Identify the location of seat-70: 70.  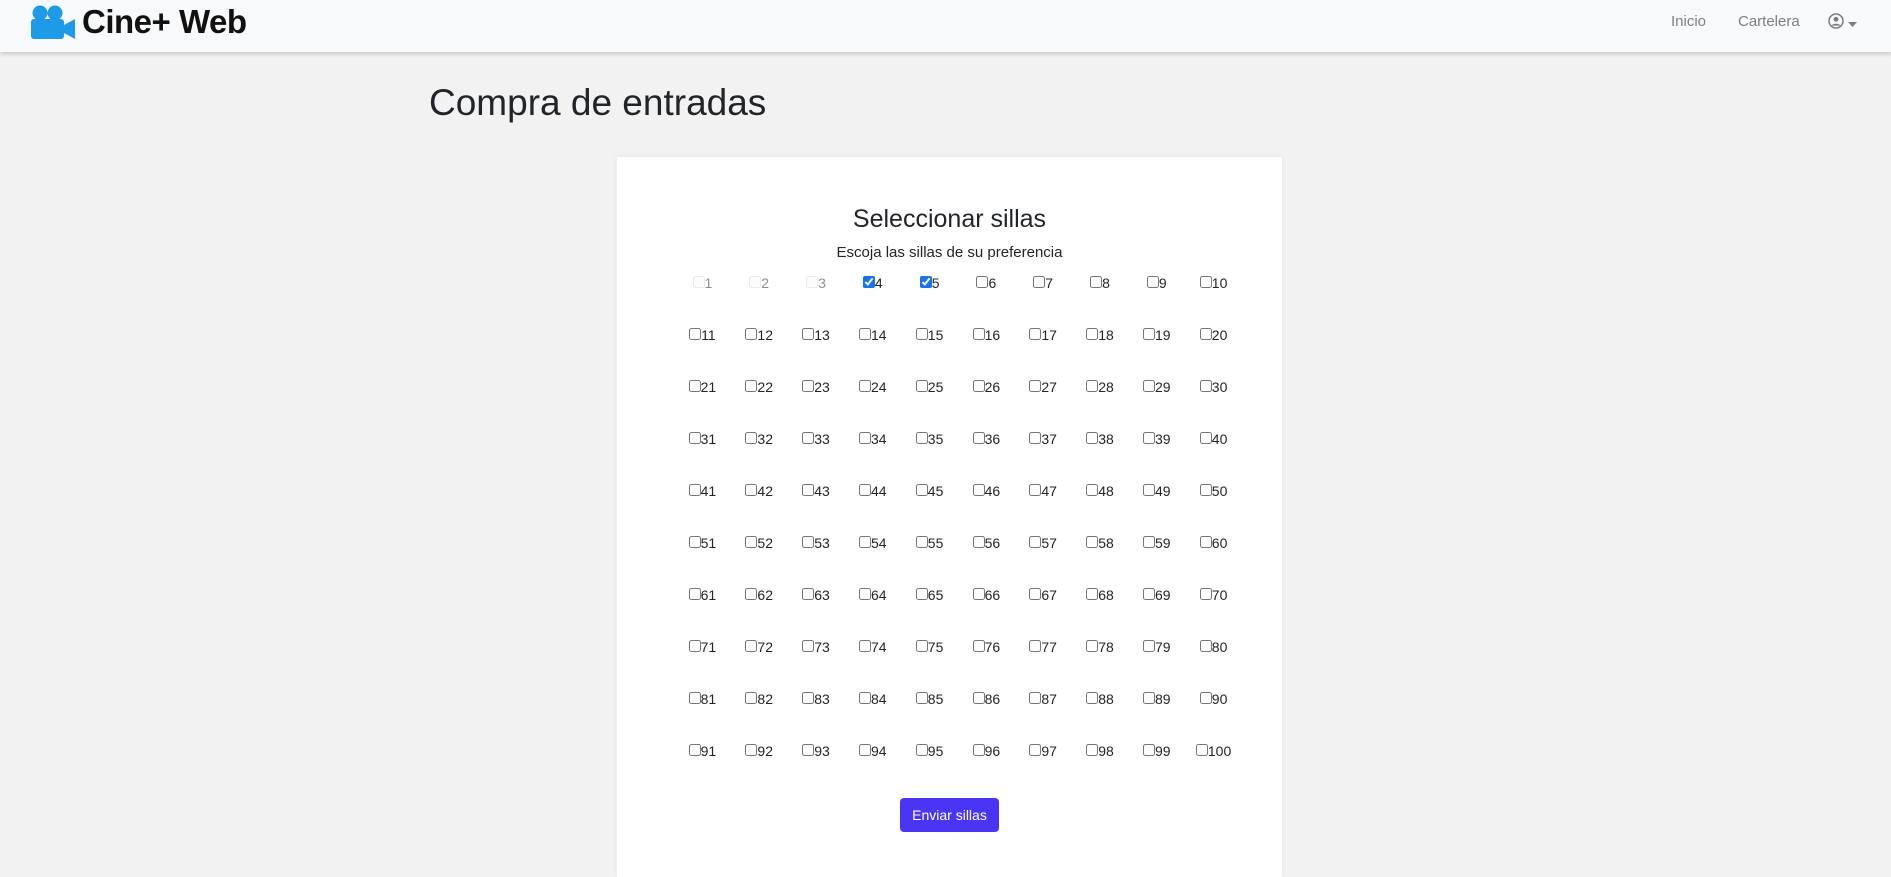
(1213, 613).